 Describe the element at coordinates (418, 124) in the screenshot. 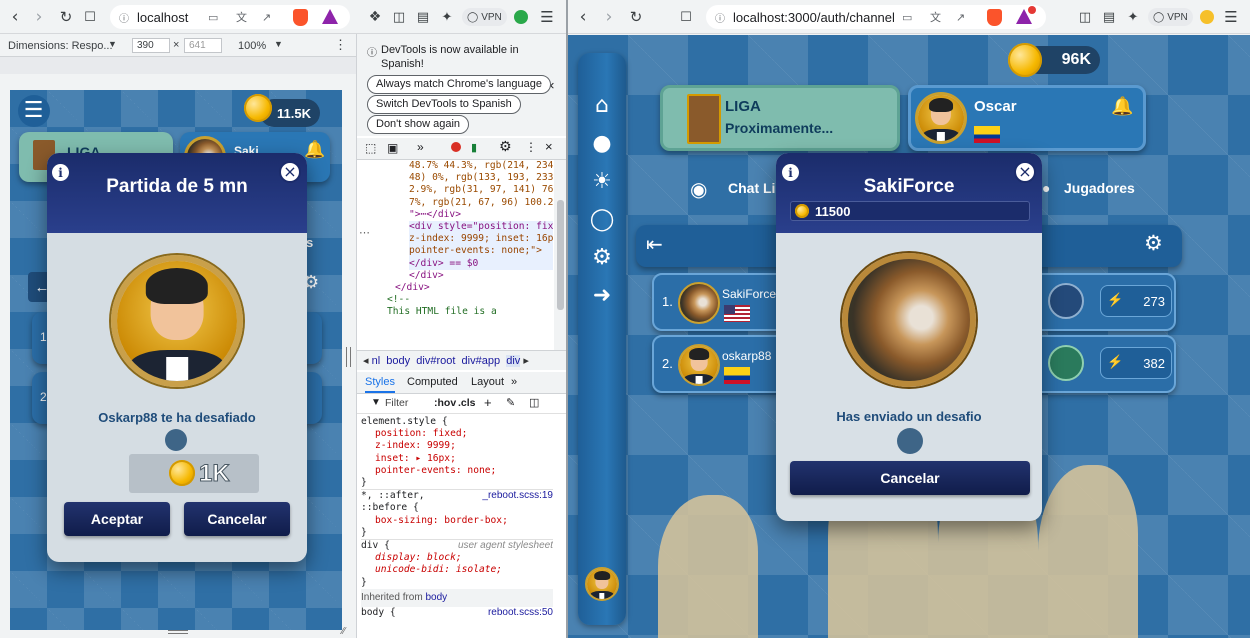

I see `dont-show-button: Don't show again` at that location.